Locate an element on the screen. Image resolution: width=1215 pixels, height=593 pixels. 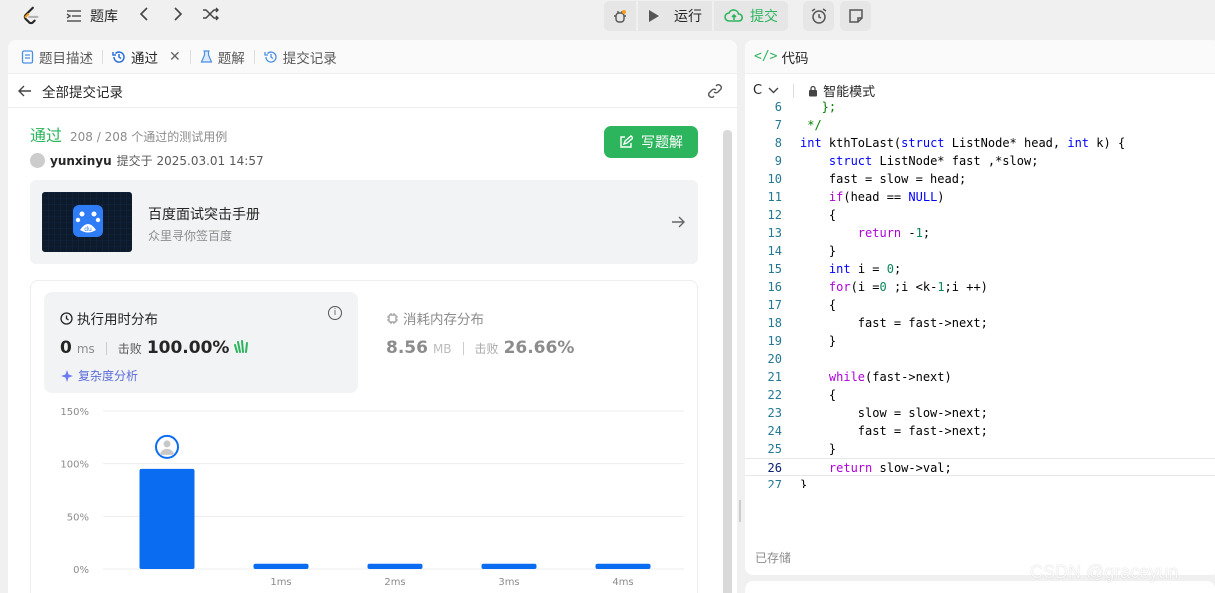
code-line: 19 } is located at coordinates (980, 341).